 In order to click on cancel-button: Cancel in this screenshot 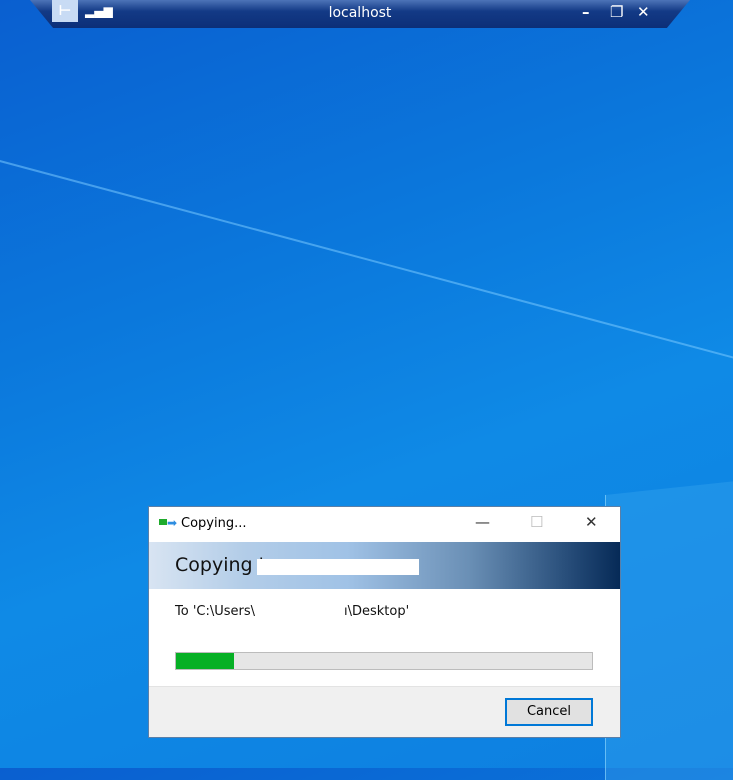, I will do `click(549, 712)`.